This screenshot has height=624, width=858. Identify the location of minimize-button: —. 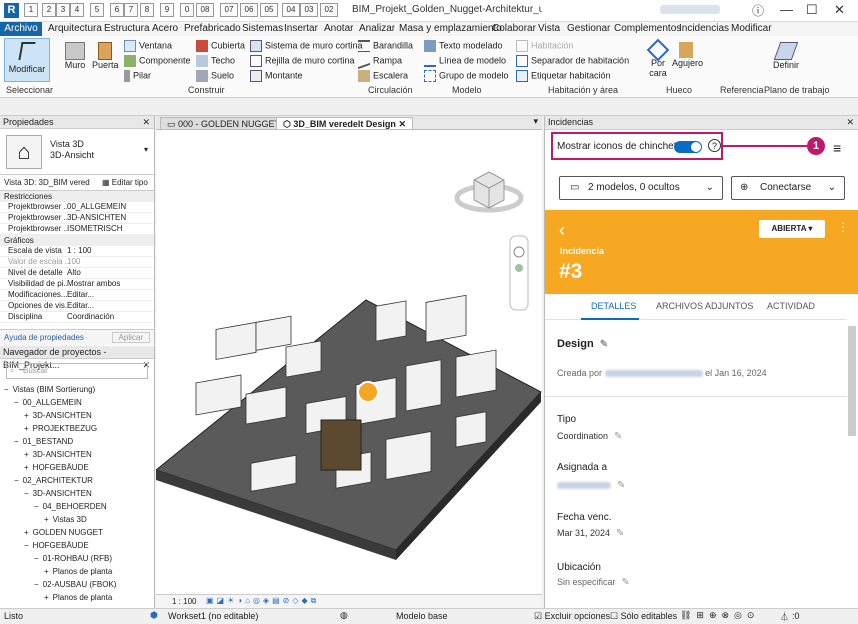
(786, 9).